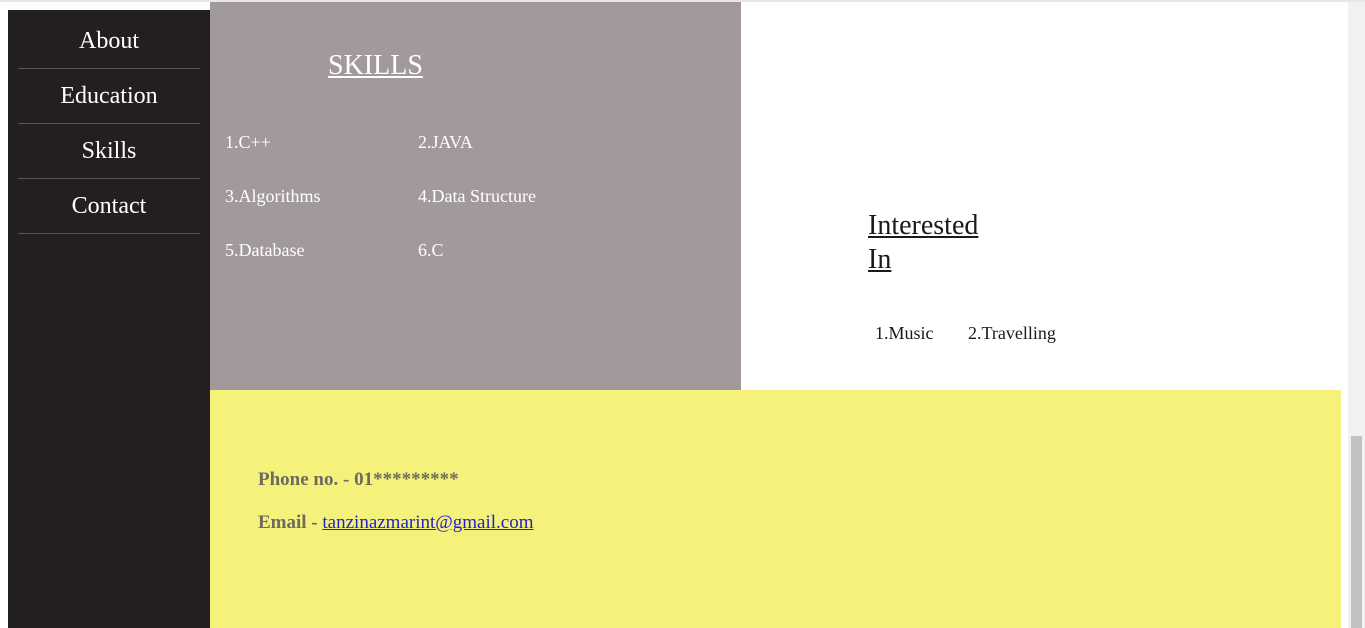  What do you see at coordinates (265, 250) in the screenshot?
I see `skill-item: 5.Database` at bounding box center [265, 250].